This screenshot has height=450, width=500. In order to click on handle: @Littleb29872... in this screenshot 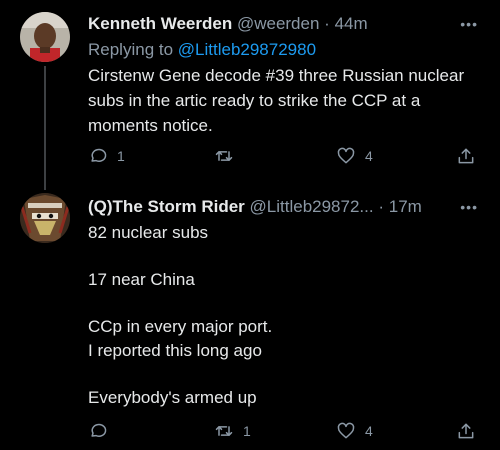, I will do `click(312, 206)`.